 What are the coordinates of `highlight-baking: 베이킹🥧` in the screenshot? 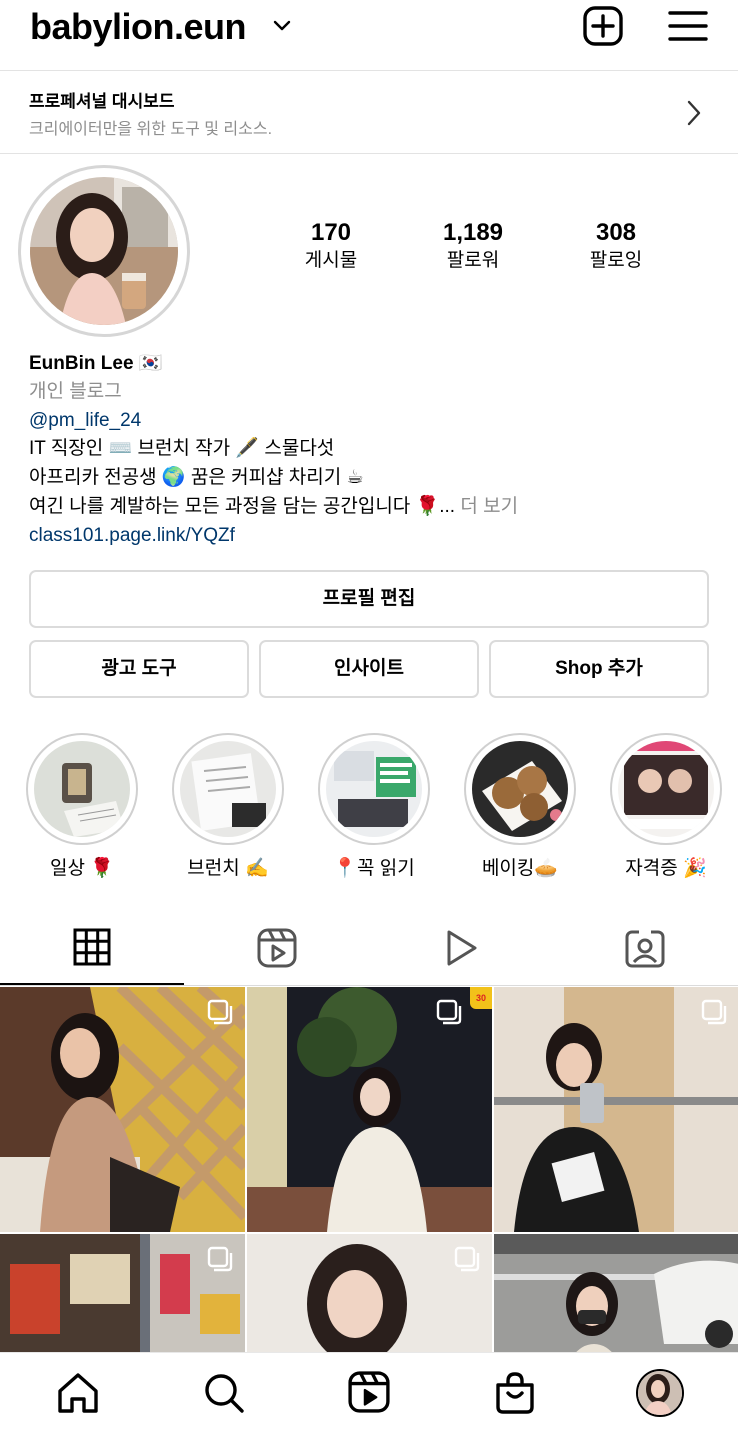 It's located at (520, 806).